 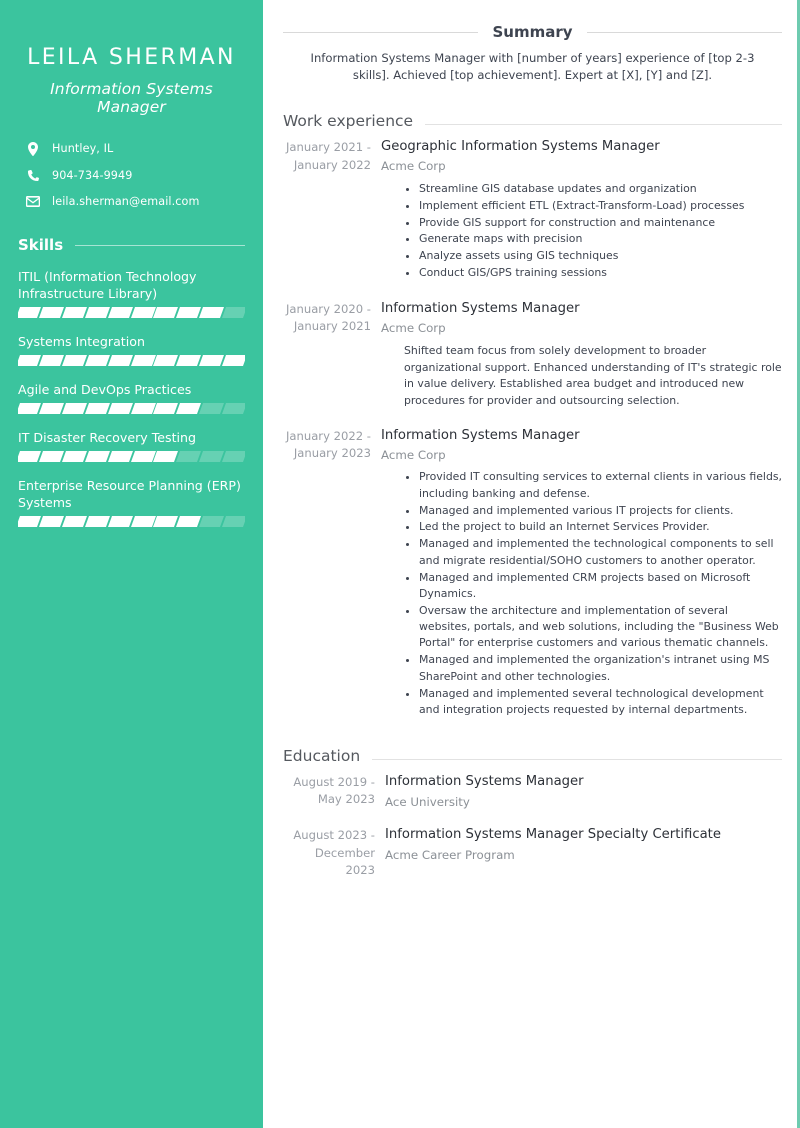 What do you see at coordinates (334, 790) in the screenshot?
I see `education-entry-dates: August 2019 - May 2023` at bounding box center [334, 790].